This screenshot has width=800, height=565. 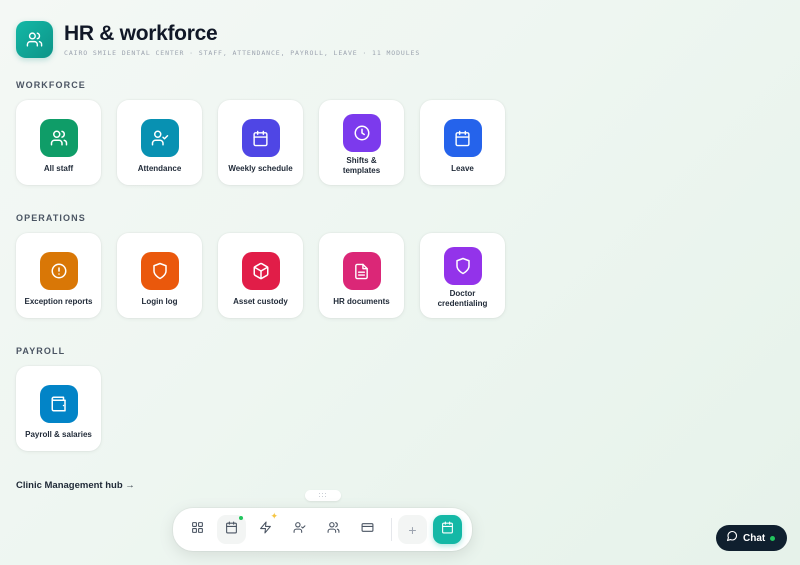 What do you see at coordinates (58, 271) in the screenshot?
I see `alert-circle-icon` at bounding box center [58, 271].